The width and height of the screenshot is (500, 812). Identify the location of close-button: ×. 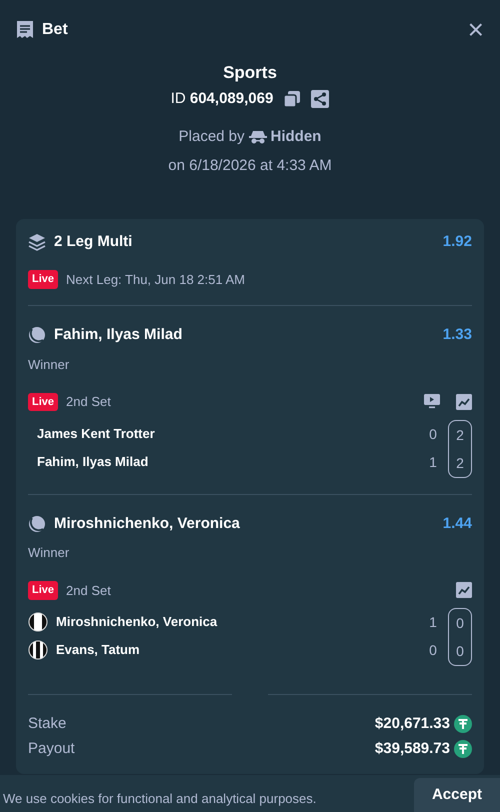
(476, 30).